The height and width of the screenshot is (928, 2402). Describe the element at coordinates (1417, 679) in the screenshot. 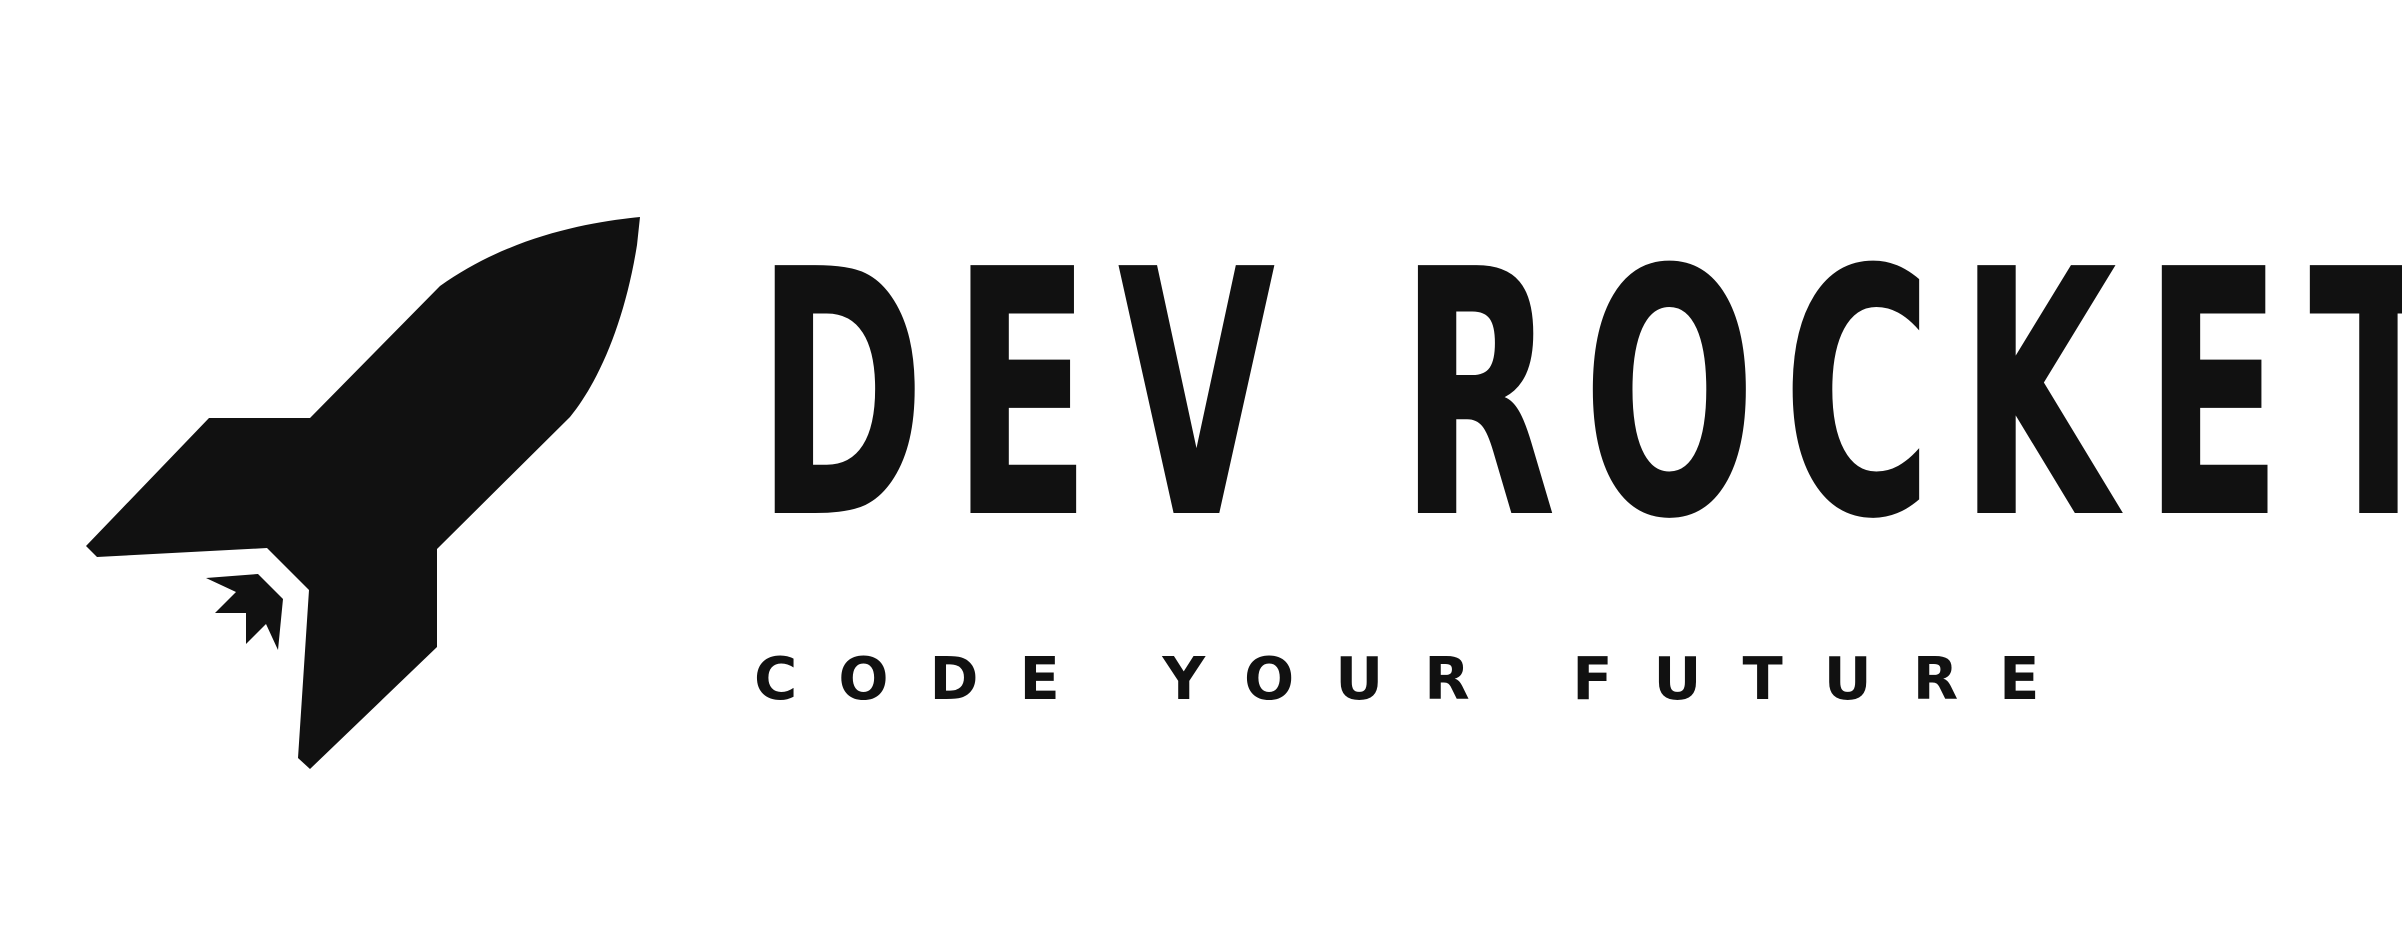

I see `tagline: CODE YOUR FUTURE` at that location.